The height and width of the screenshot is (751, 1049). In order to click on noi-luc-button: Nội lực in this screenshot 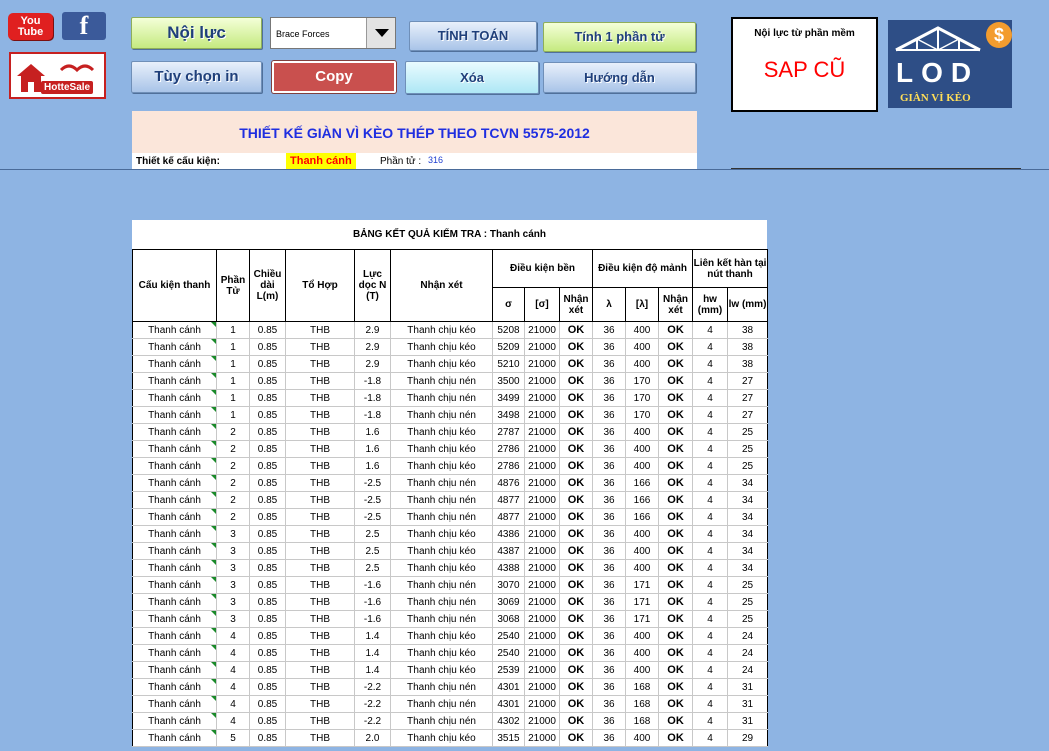, I will do `click(196, 33)`.